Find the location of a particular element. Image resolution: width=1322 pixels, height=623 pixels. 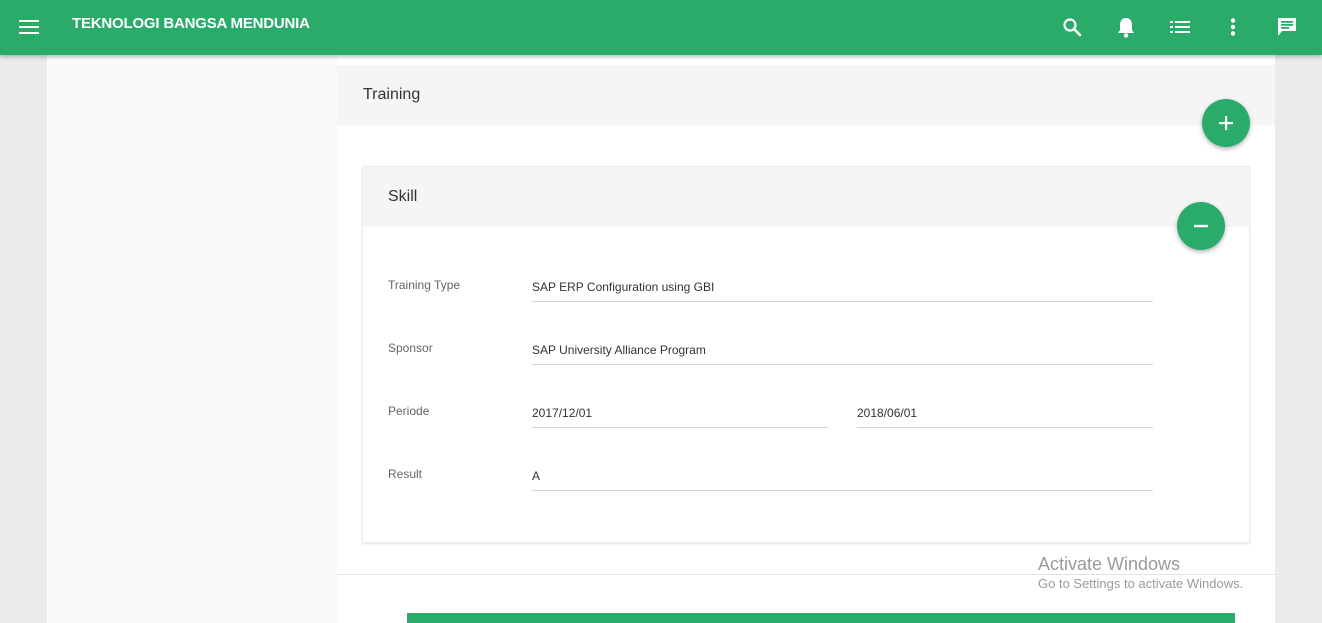

list-icon is located at coordinates (1180, 27).